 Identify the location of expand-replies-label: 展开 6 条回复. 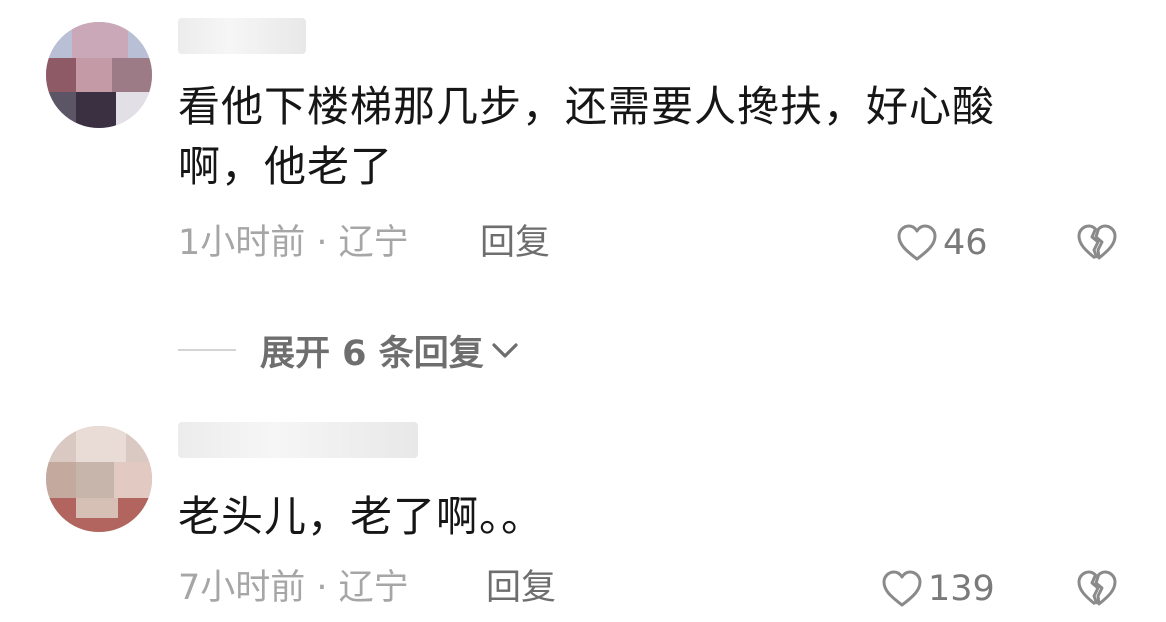
(372, 353).